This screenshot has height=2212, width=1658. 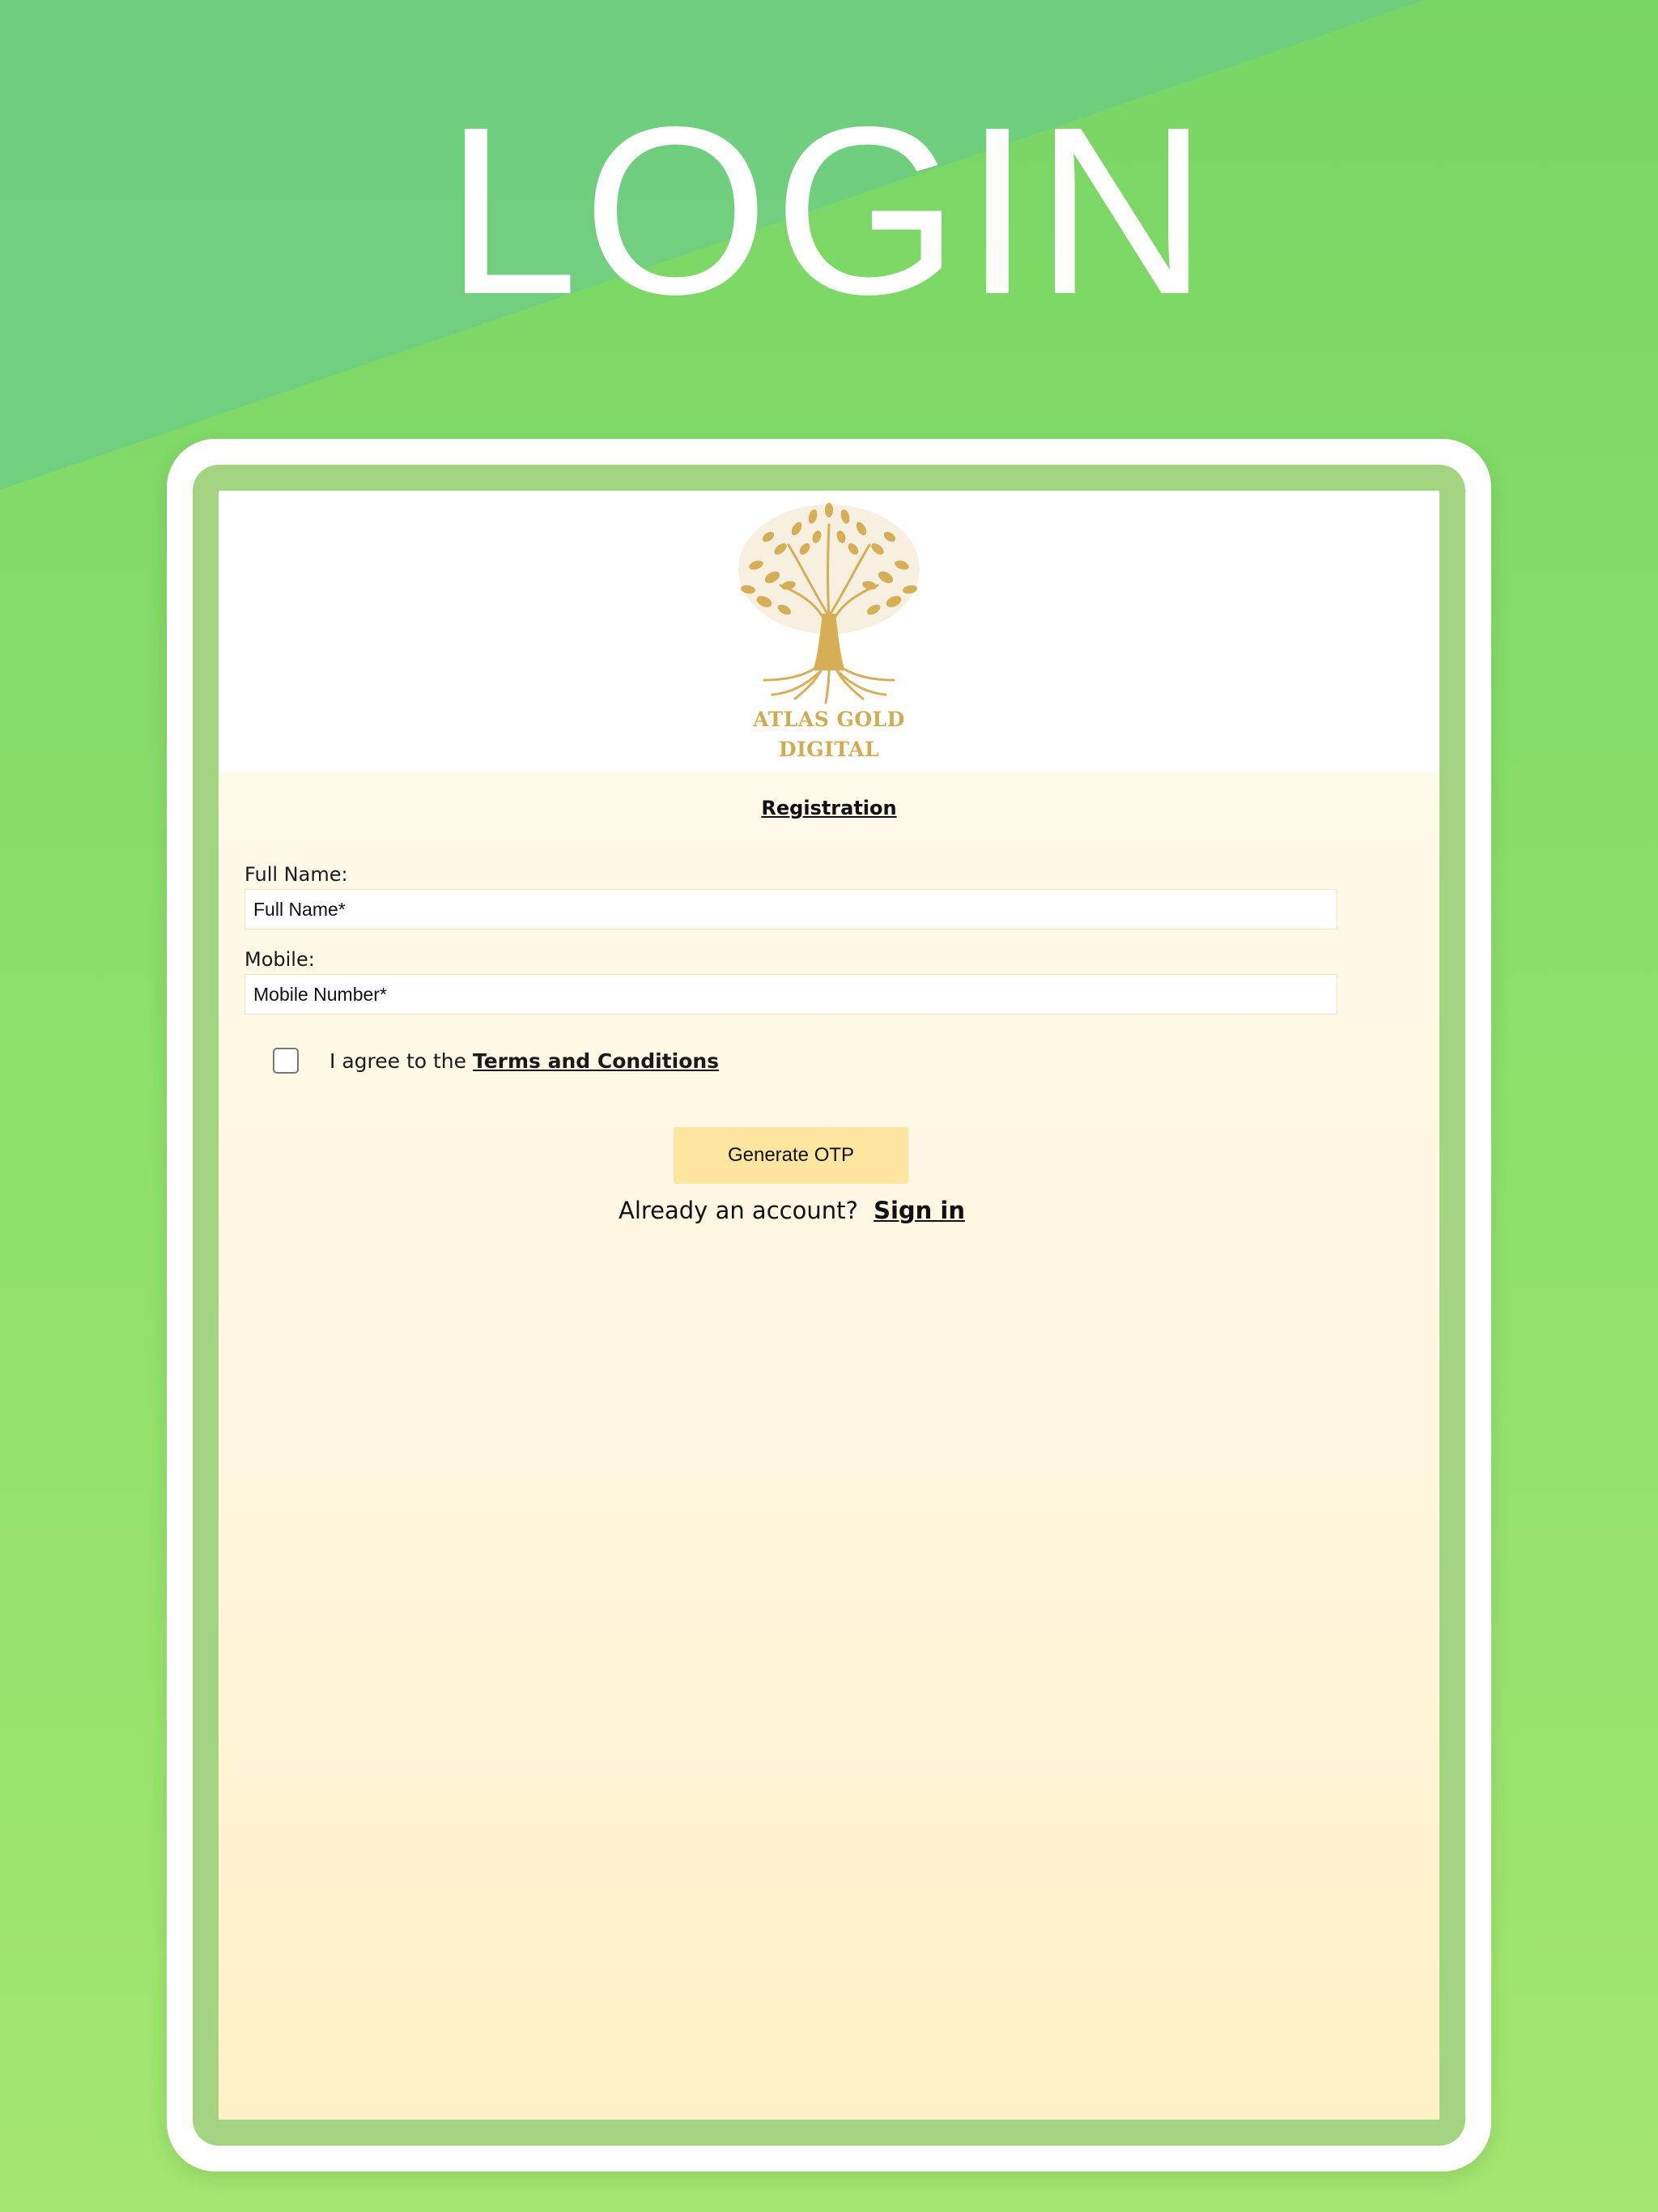 What do you see at coordinates (790, 995) in the screenshot?
I see `mobile-input` at bounding box center [790, 995].